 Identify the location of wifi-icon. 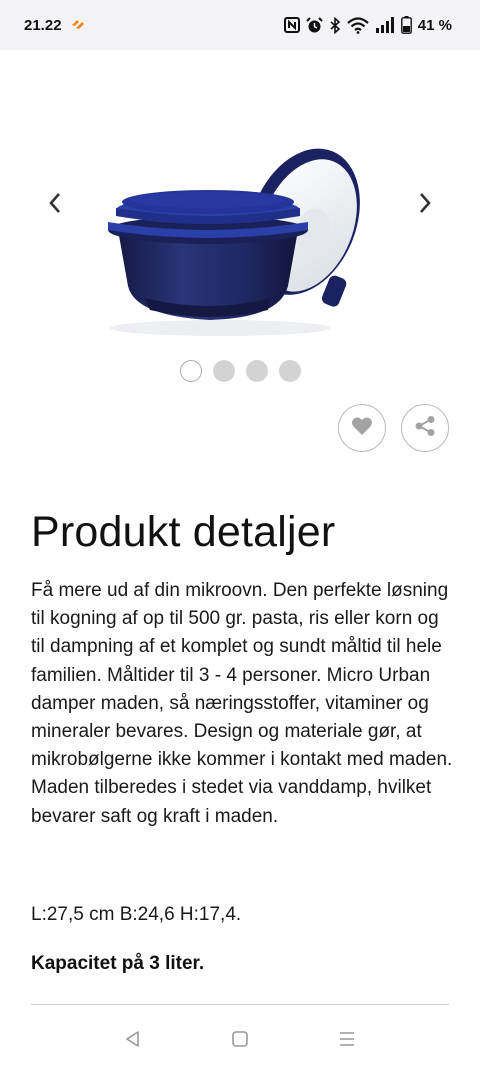
(358, 25).